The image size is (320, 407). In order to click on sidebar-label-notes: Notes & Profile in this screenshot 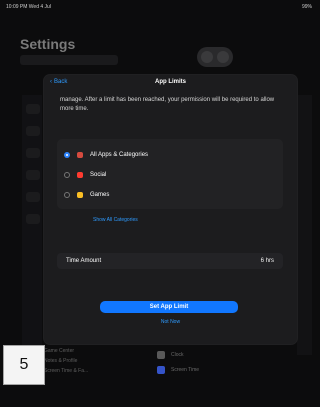, I will do `click(61, 361)`.